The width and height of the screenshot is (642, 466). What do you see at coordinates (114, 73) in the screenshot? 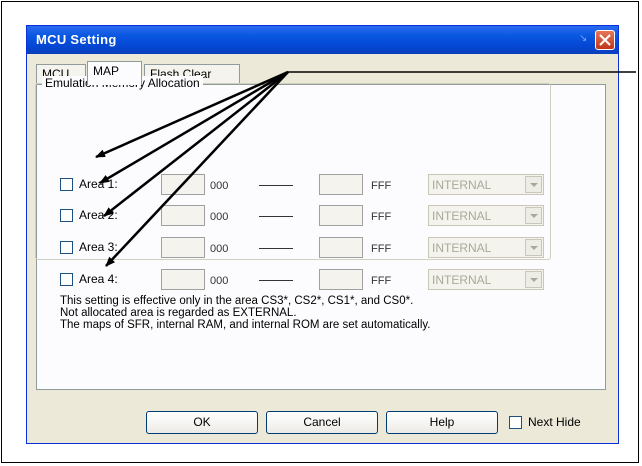
I see `tab-map: MAP` at bounding box center [114, 73].